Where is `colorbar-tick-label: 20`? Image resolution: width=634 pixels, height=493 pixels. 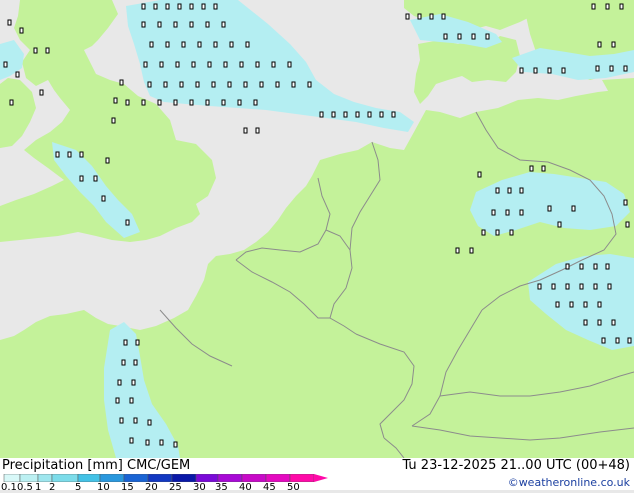
colorbar-tick-label: 20 is located at coordinates (151, 487).